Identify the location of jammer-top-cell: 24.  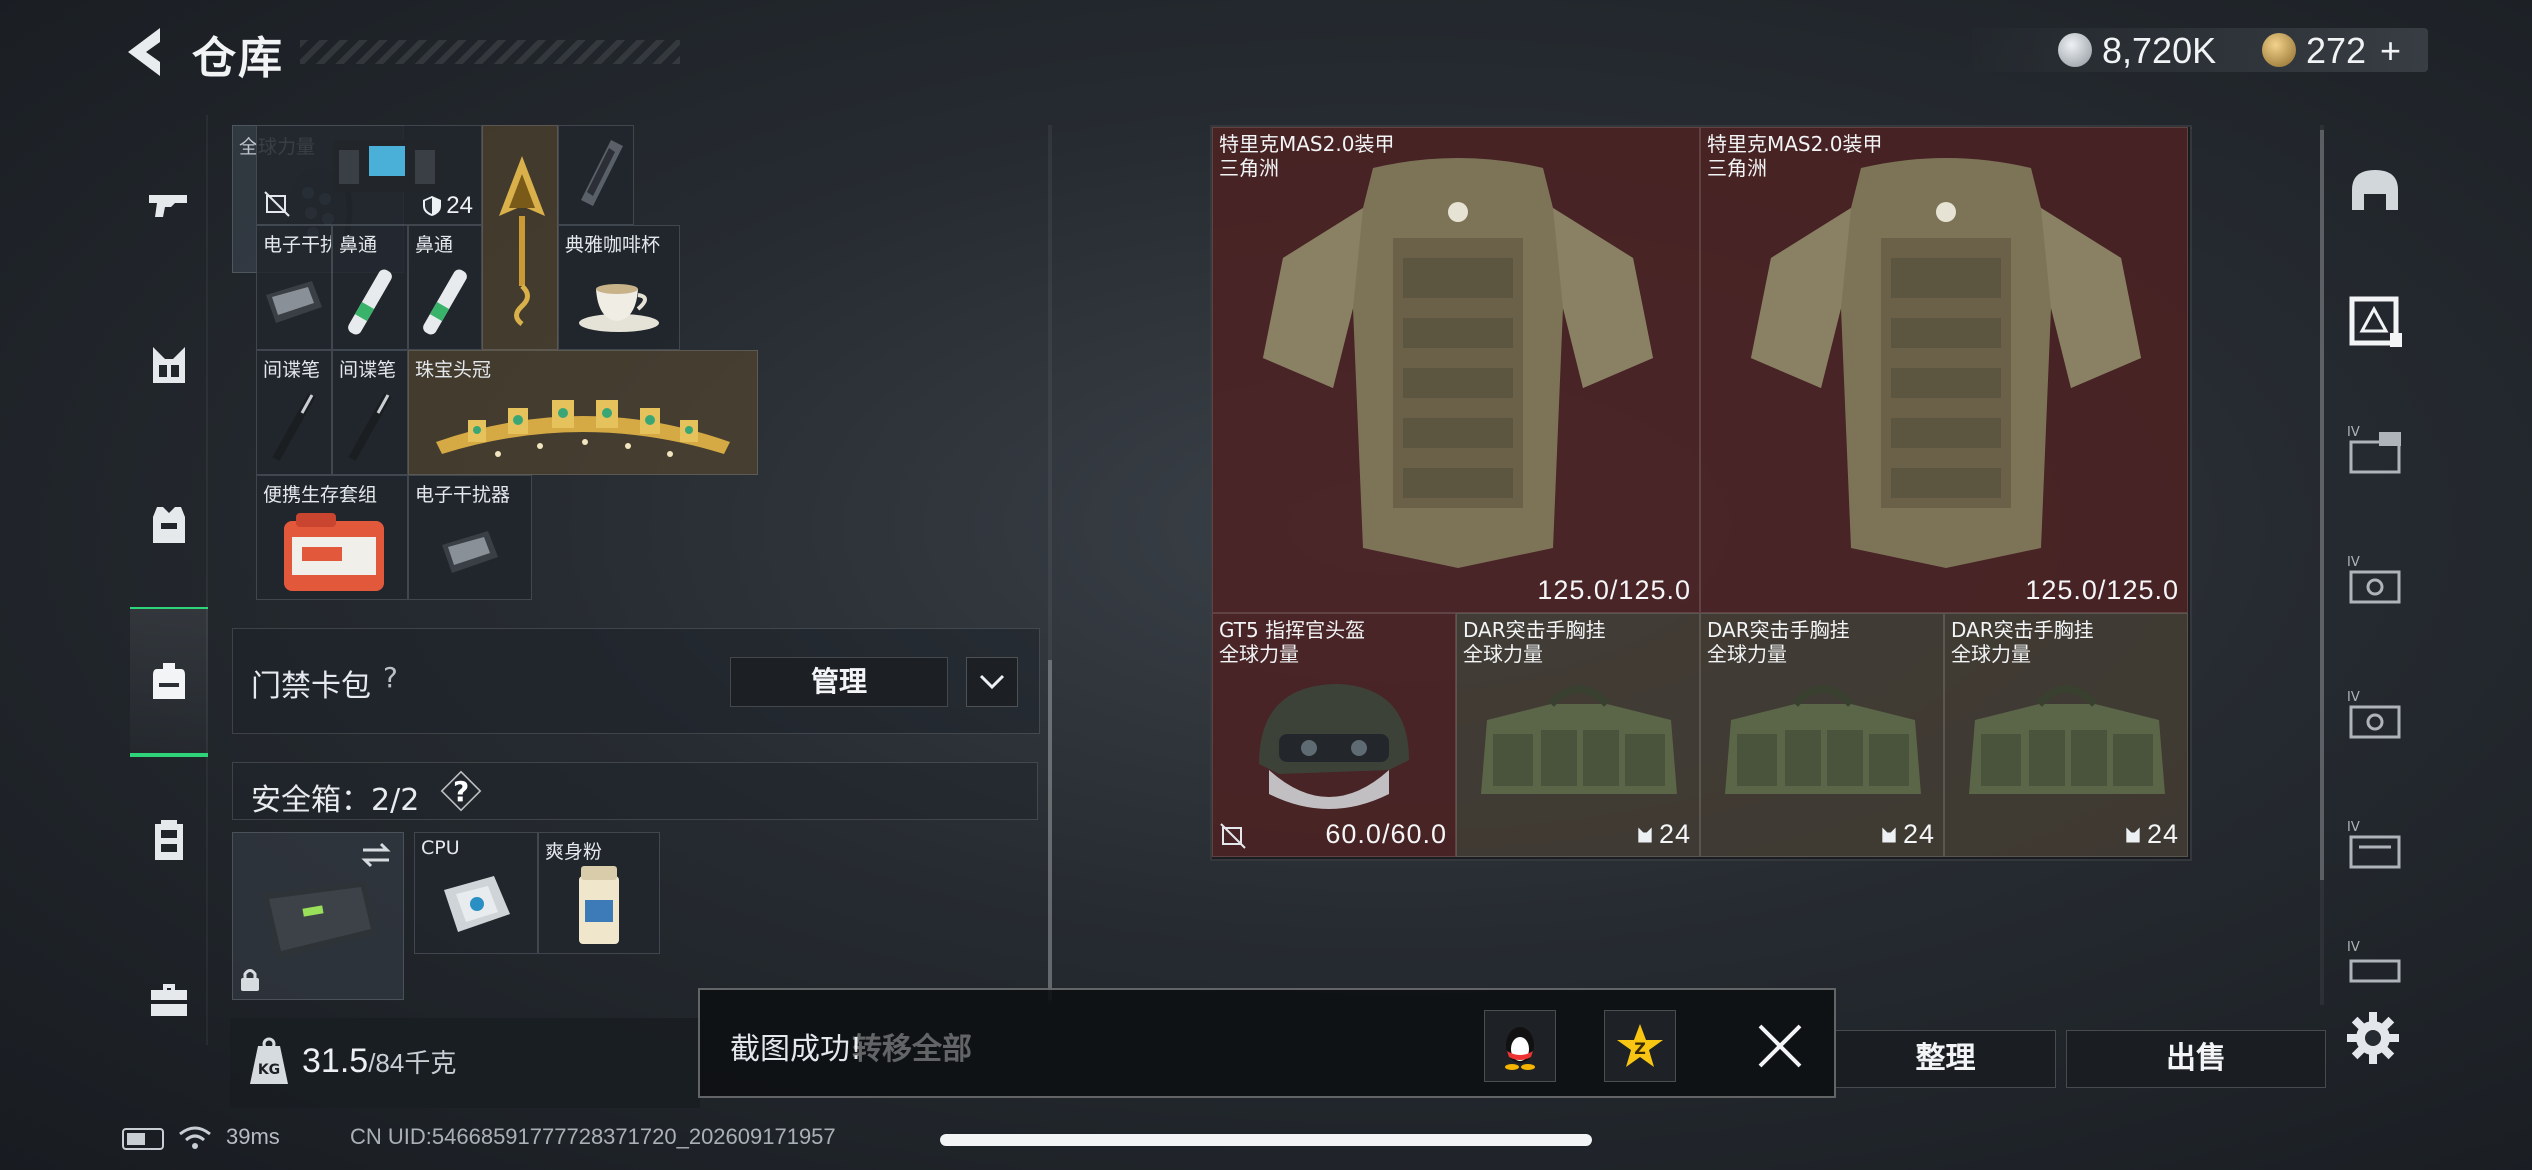
(369, 175).